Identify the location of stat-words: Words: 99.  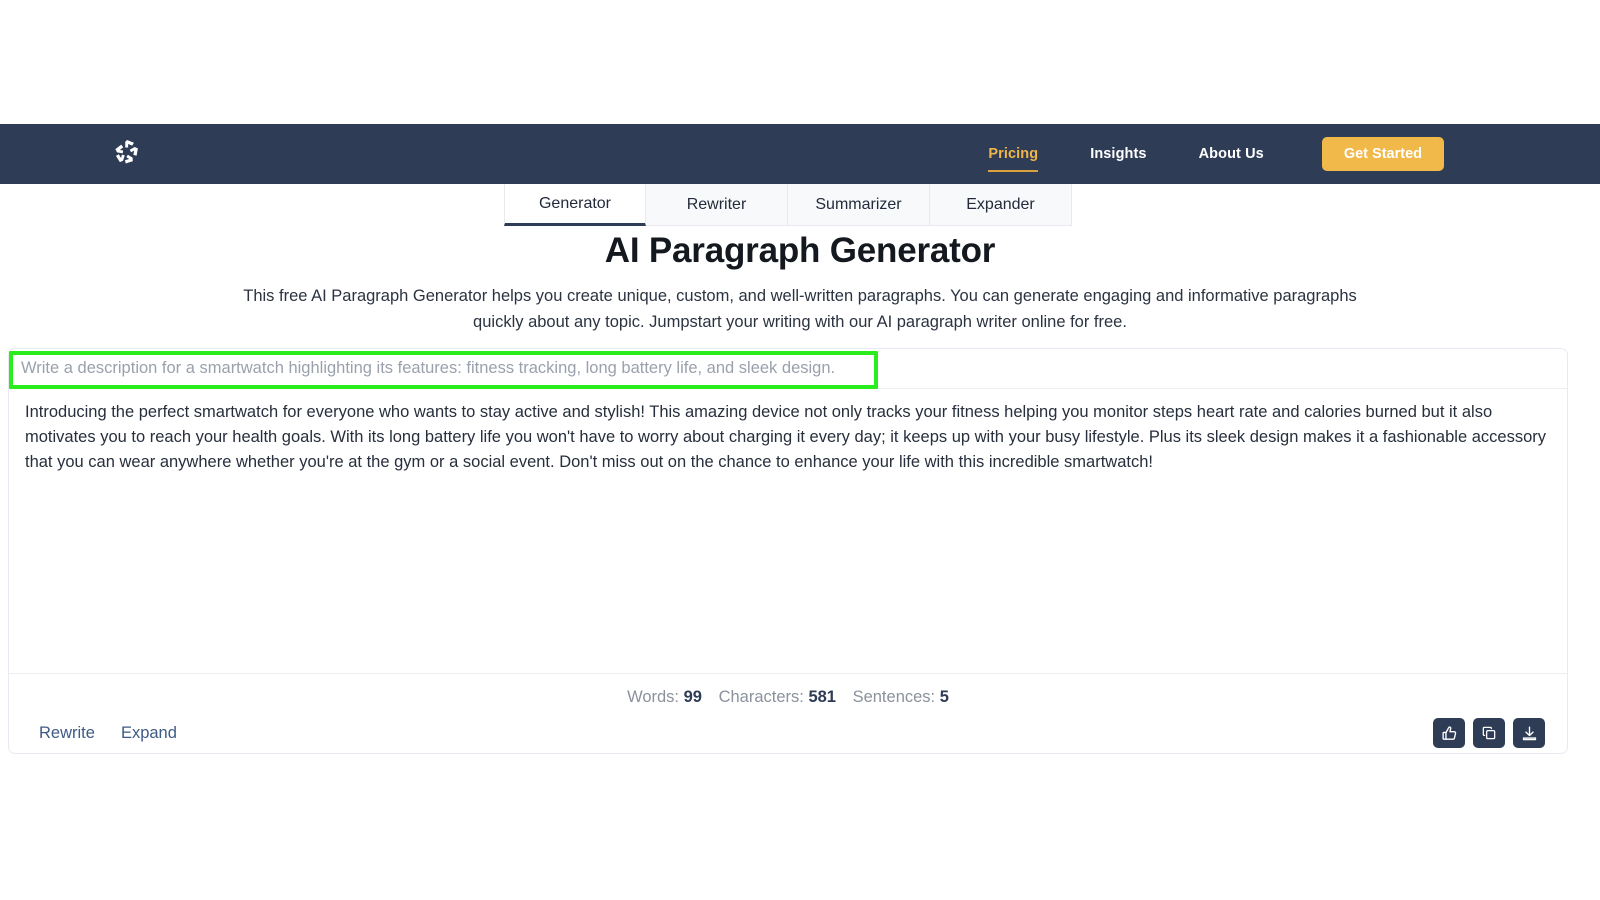
(664, 697).